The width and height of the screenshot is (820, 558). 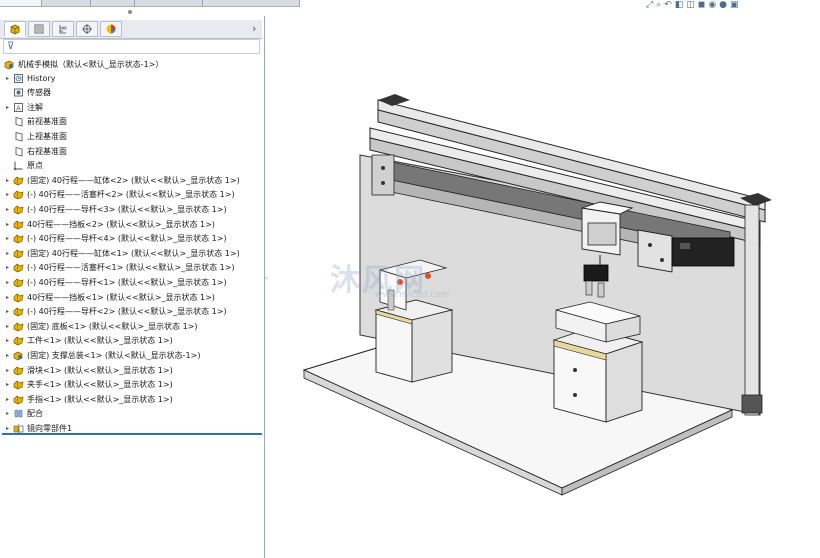 I want to click on tree-root: 机械手模拟（默认<默认_显示状态-1>）, so click(x=83, y=64).